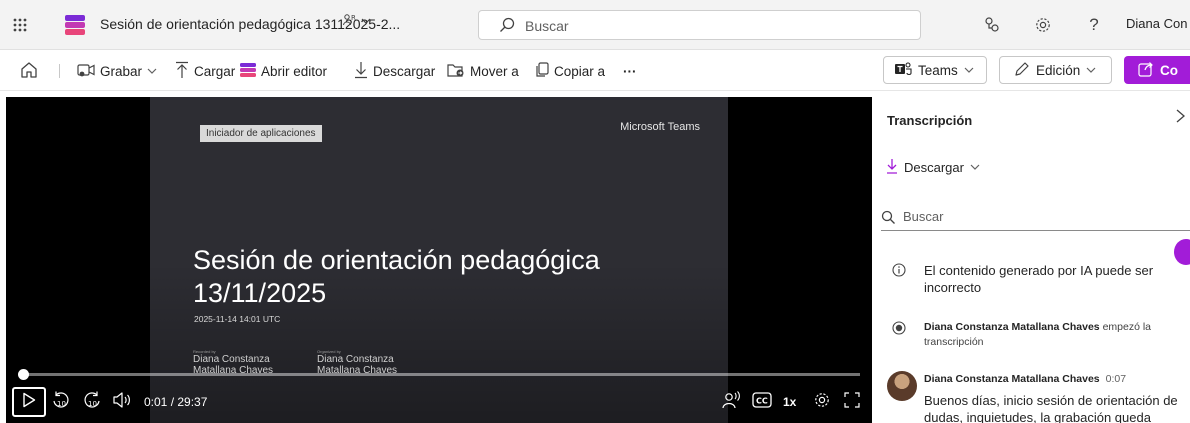  What do you see at coordinates (20, 25) in the screenshot?
I see `waffle-icon` at bounding box center [20, 25].